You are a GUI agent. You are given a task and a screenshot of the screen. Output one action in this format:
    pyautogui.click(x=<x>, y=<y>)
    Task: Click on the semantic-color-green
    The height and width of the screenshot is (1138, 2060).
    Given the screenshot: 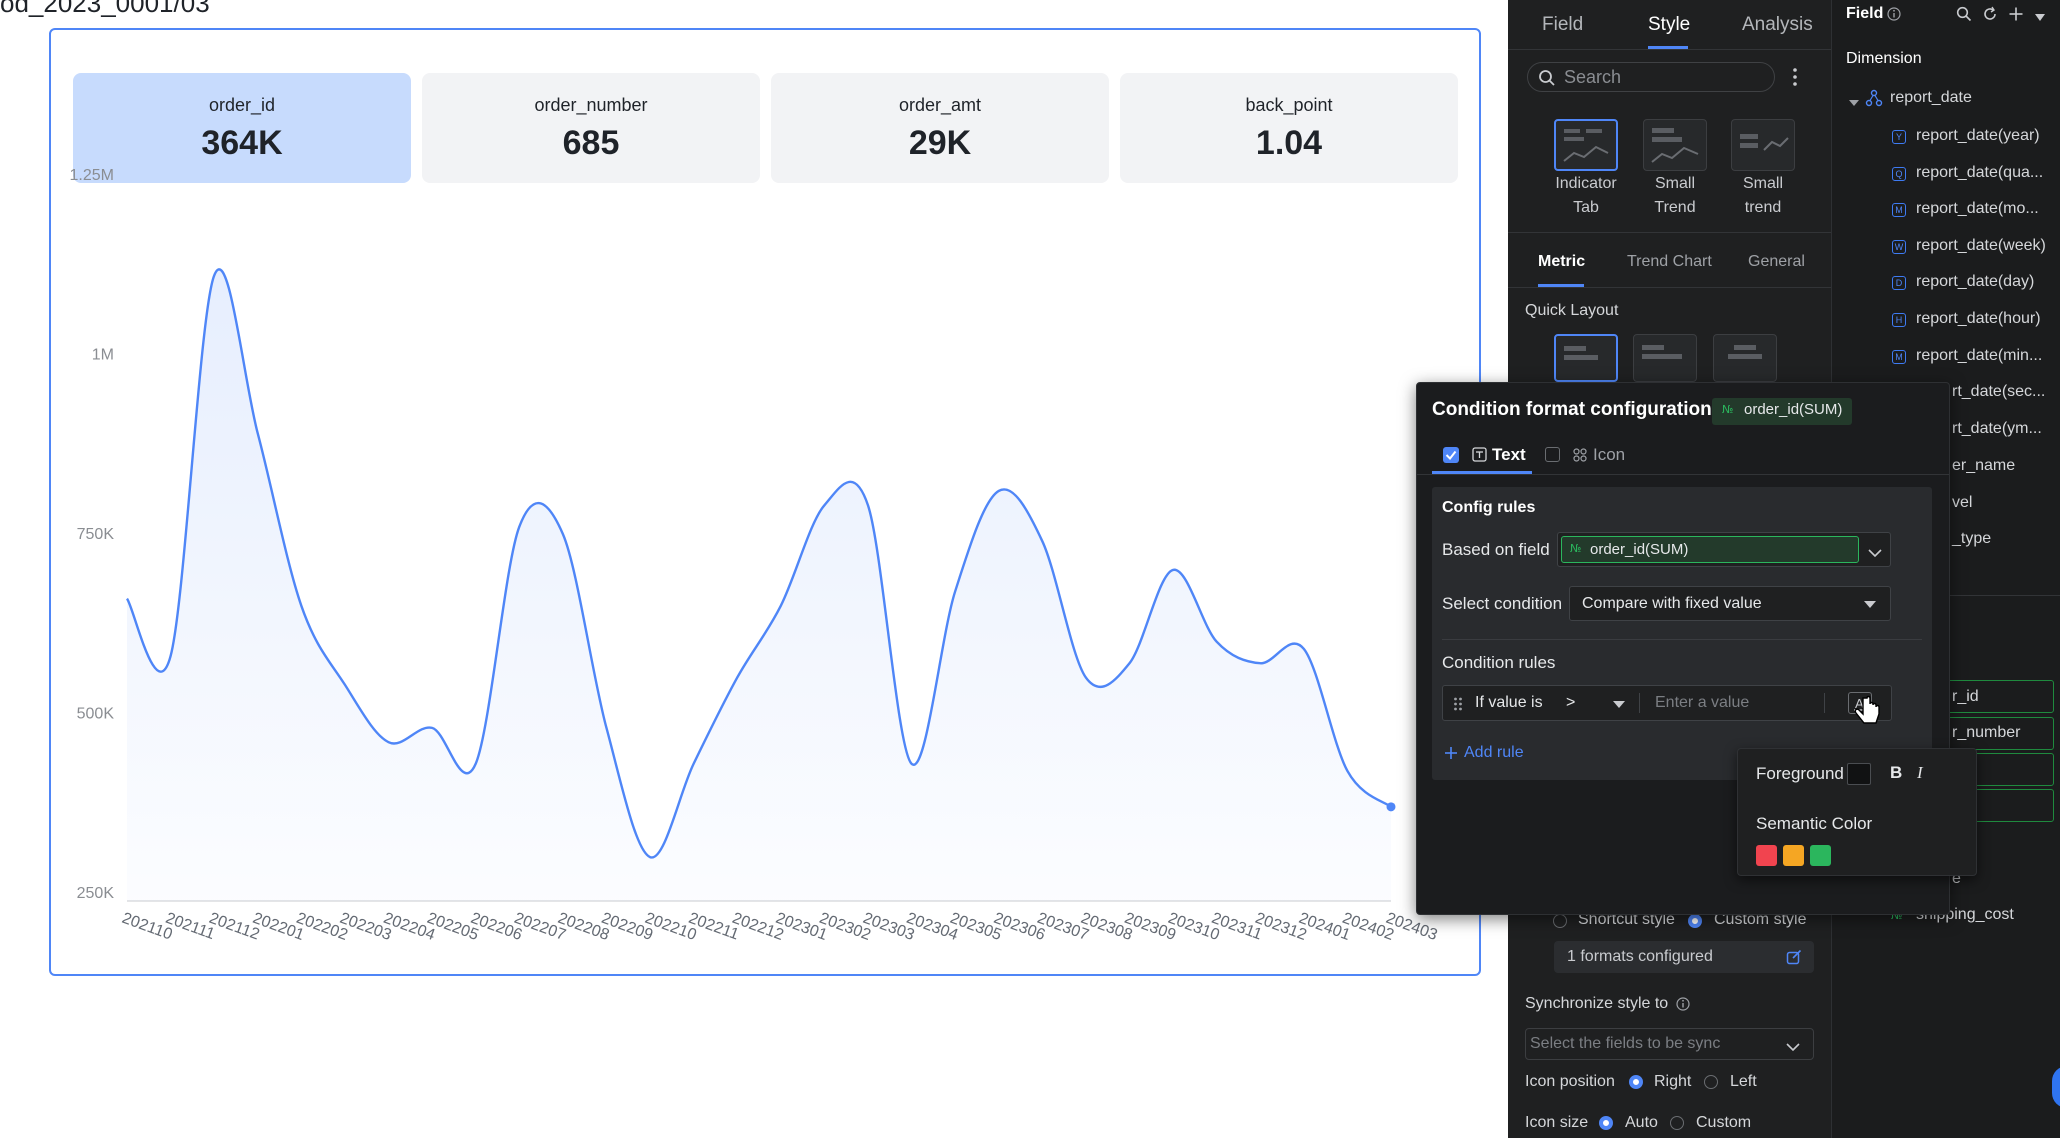 What is the action you would take?
    pyautogui.click(x=1820, y=855)
    